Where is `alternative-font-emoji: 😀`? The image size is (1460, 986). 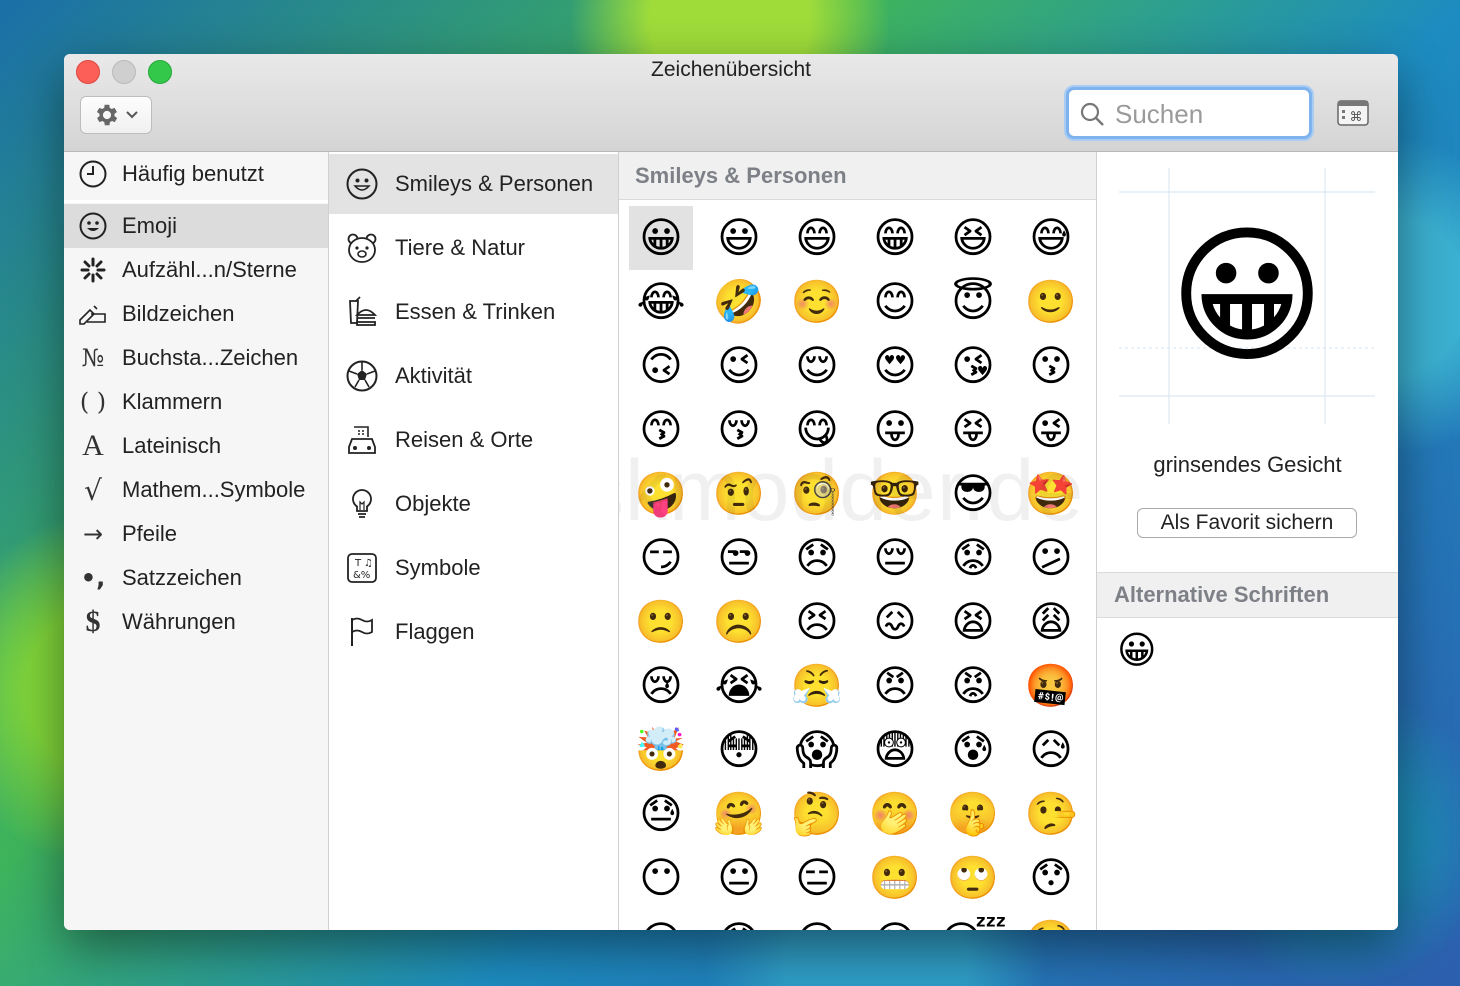
alternative-font-emoji: 😀 is located at coordinates (1137, 651).